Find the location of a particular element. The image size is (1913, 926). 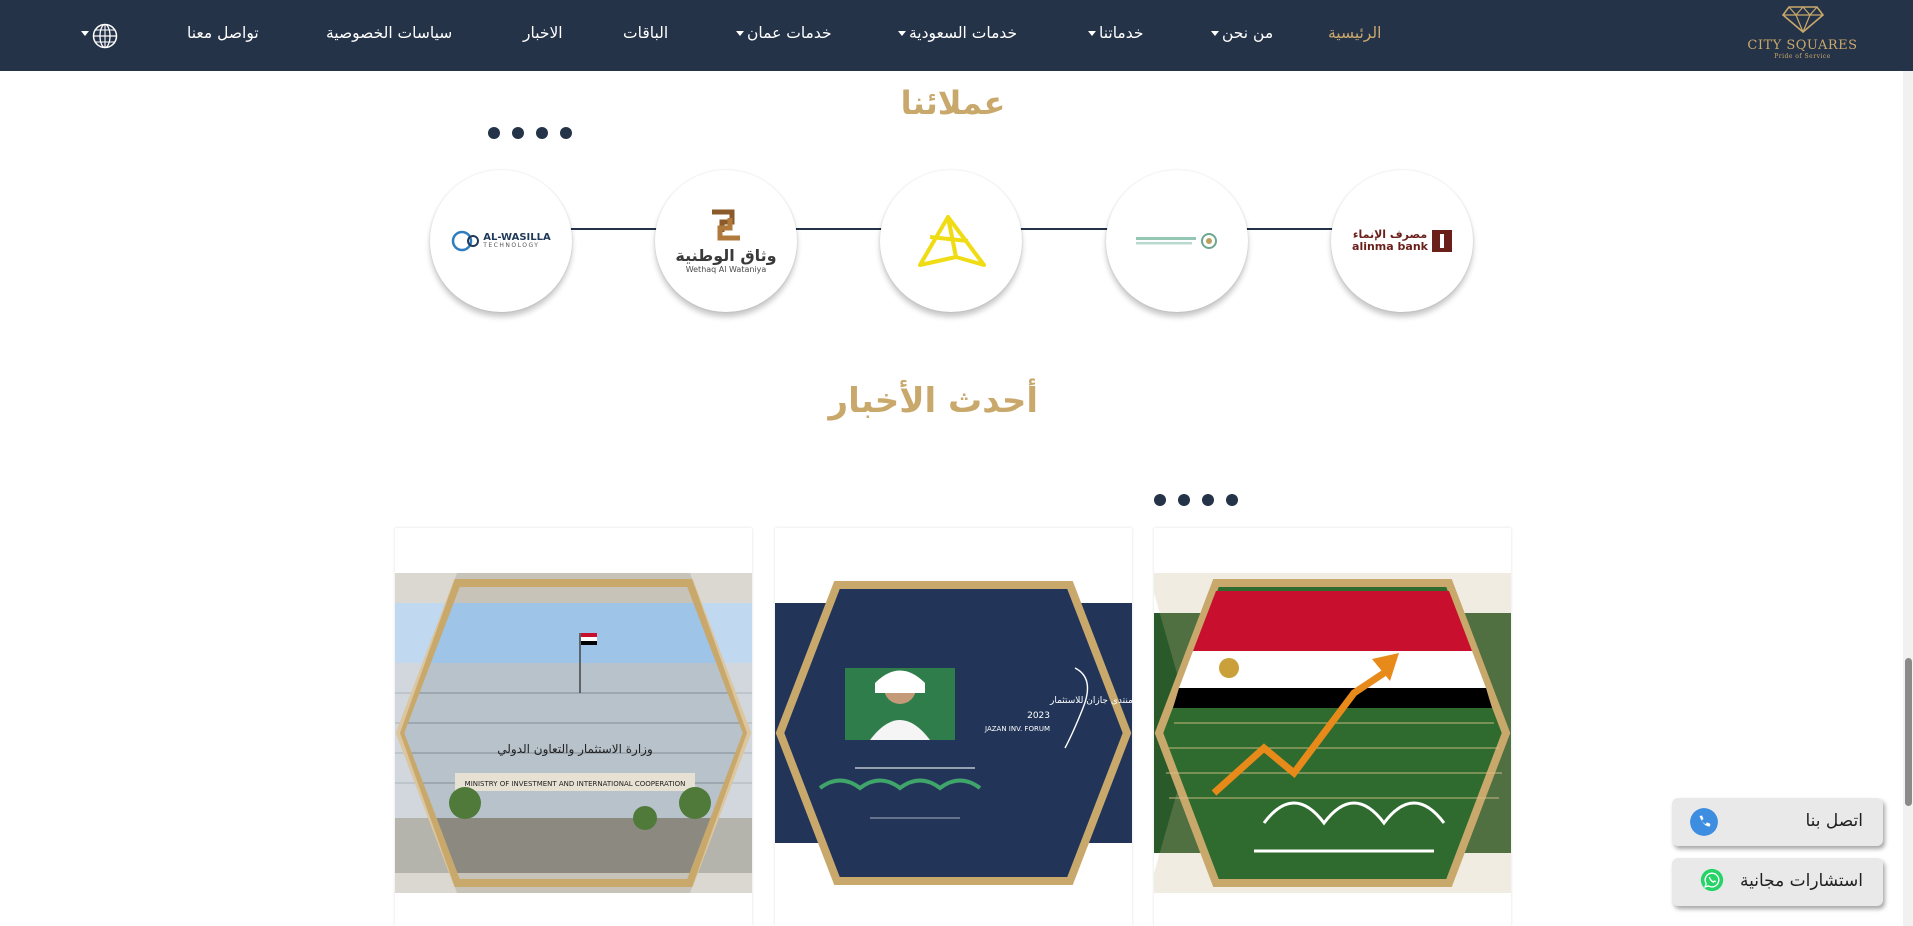

jazan-forum-year: 2023 is located at coordinates (1038, 716).